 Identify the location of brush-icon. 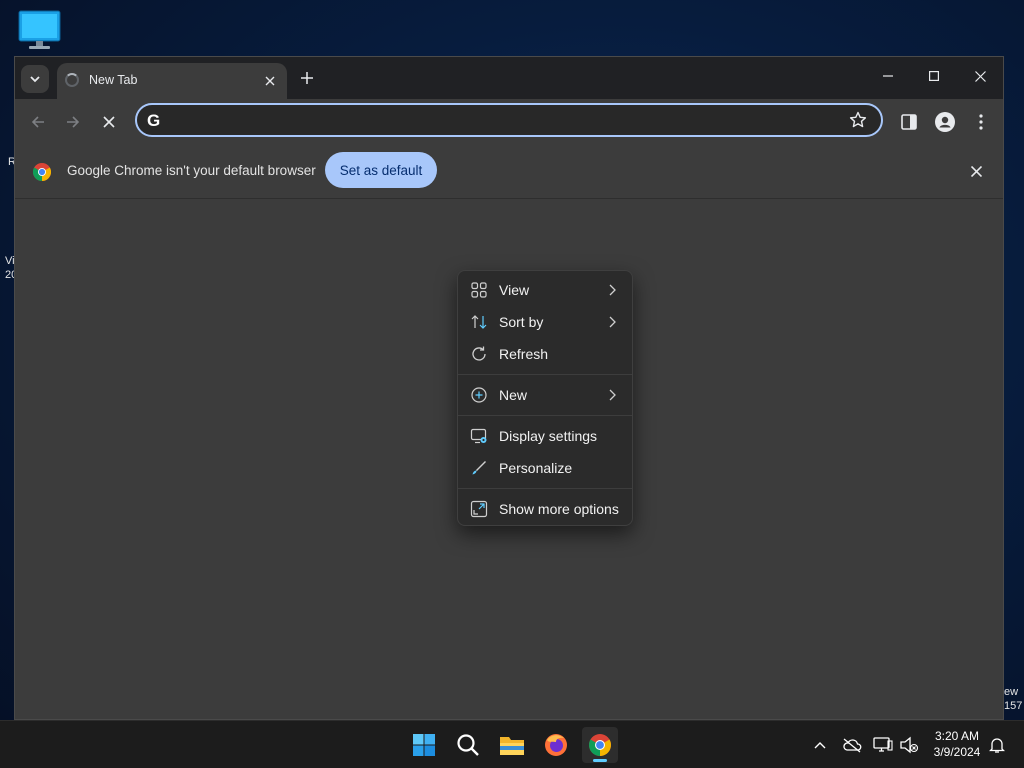
(479, 468).